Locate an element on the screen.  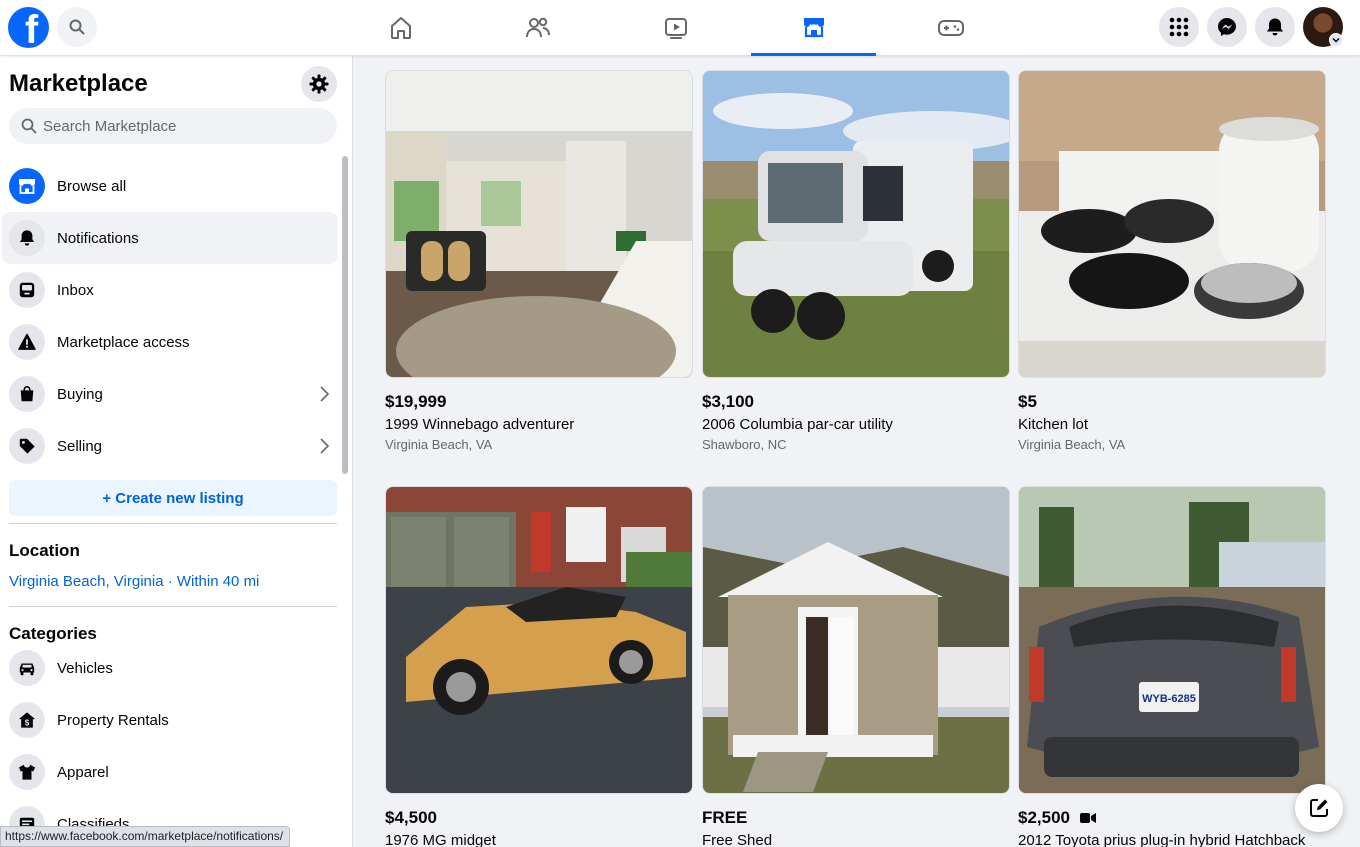
listing-location: Shawboro, NC is located at coordinates (744, 444).